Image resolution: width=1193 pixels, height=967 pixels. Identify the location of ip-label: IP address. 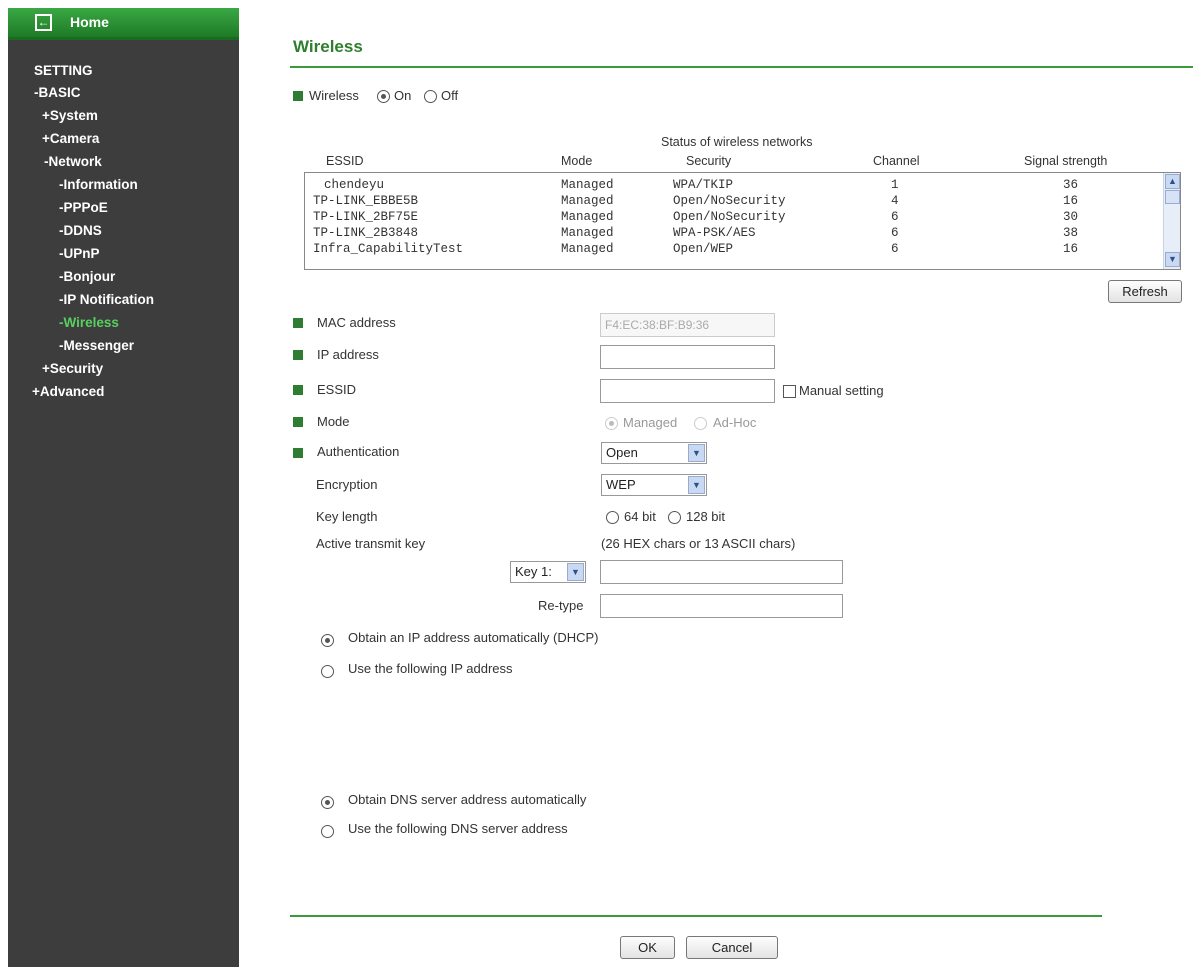
(348, 354).